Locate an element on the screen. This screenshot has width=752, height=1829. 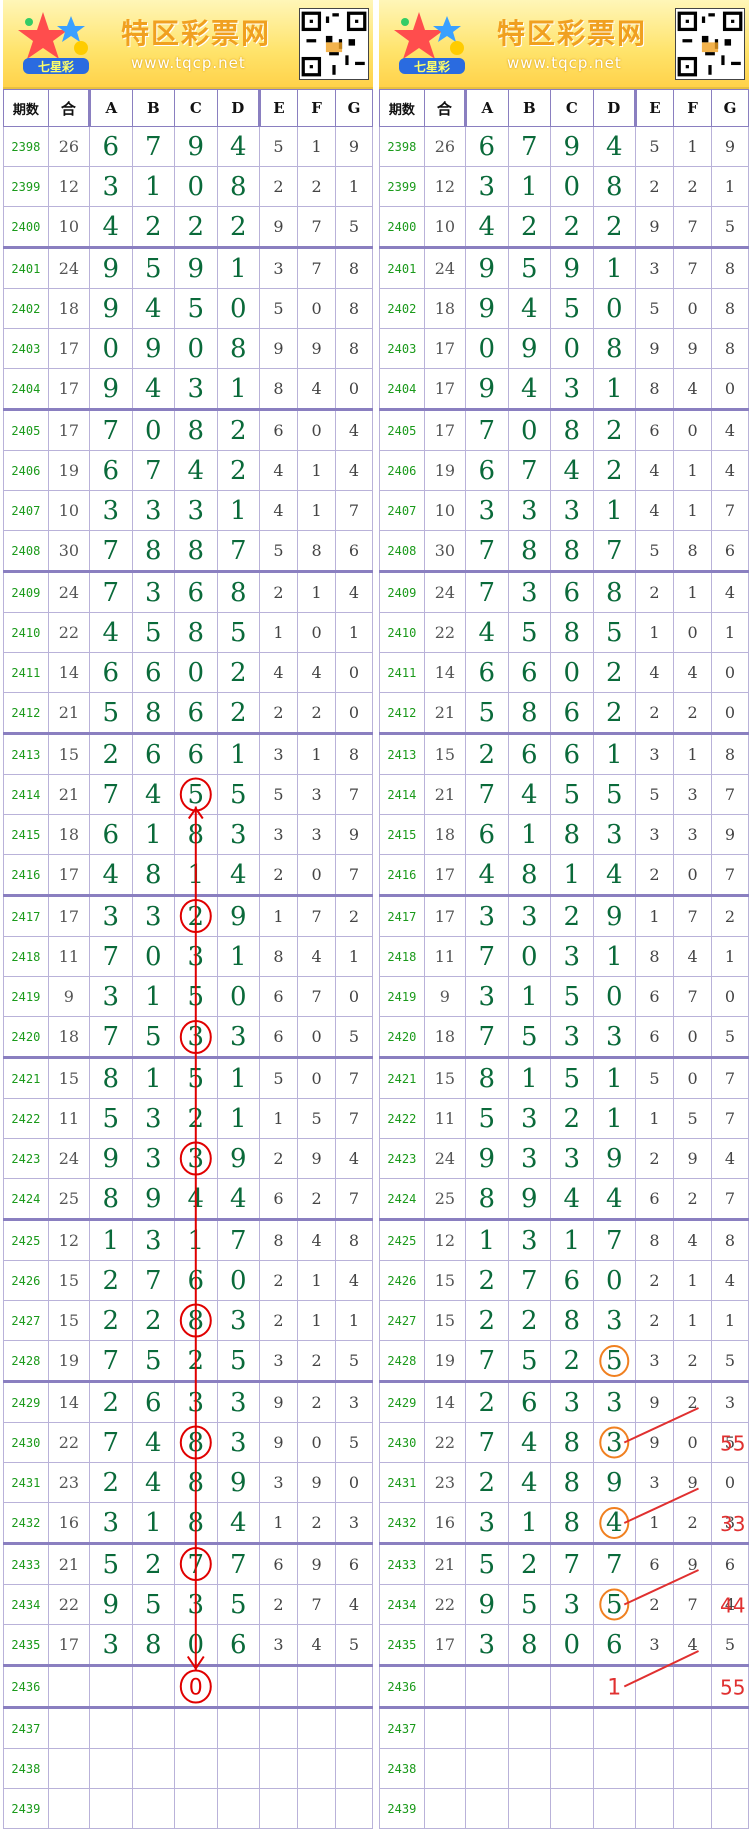
sum-cell: 22 is located at coordinates (445, 632).